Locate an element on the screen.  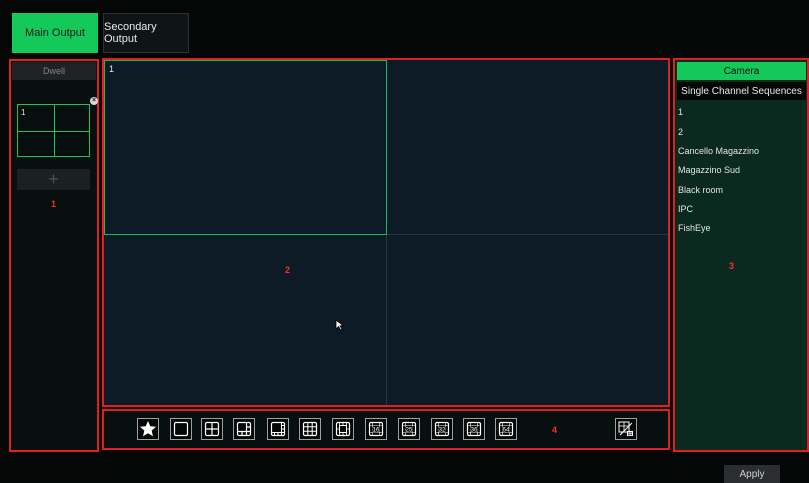
layout-8-button is located at coordinates (278, 429).